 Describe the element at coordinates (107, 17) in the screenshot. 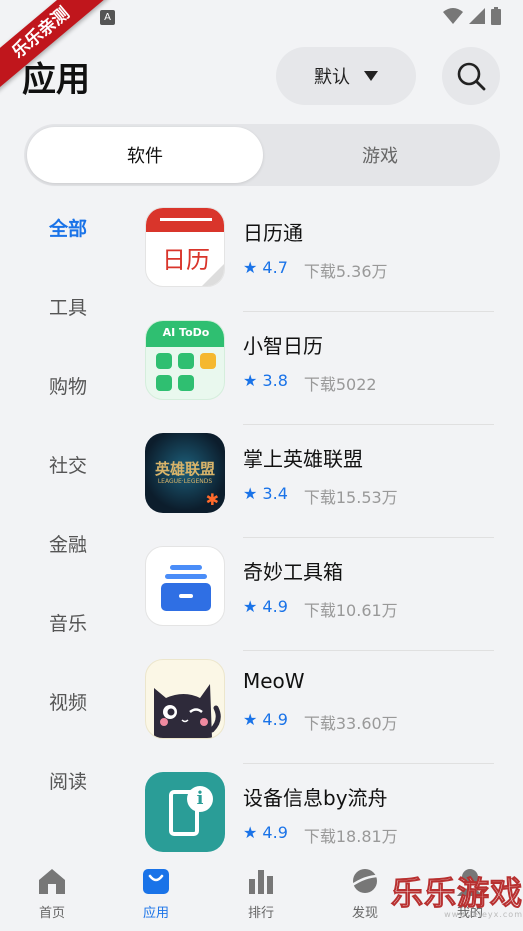

I see `notification-a-icon: A` at that location.